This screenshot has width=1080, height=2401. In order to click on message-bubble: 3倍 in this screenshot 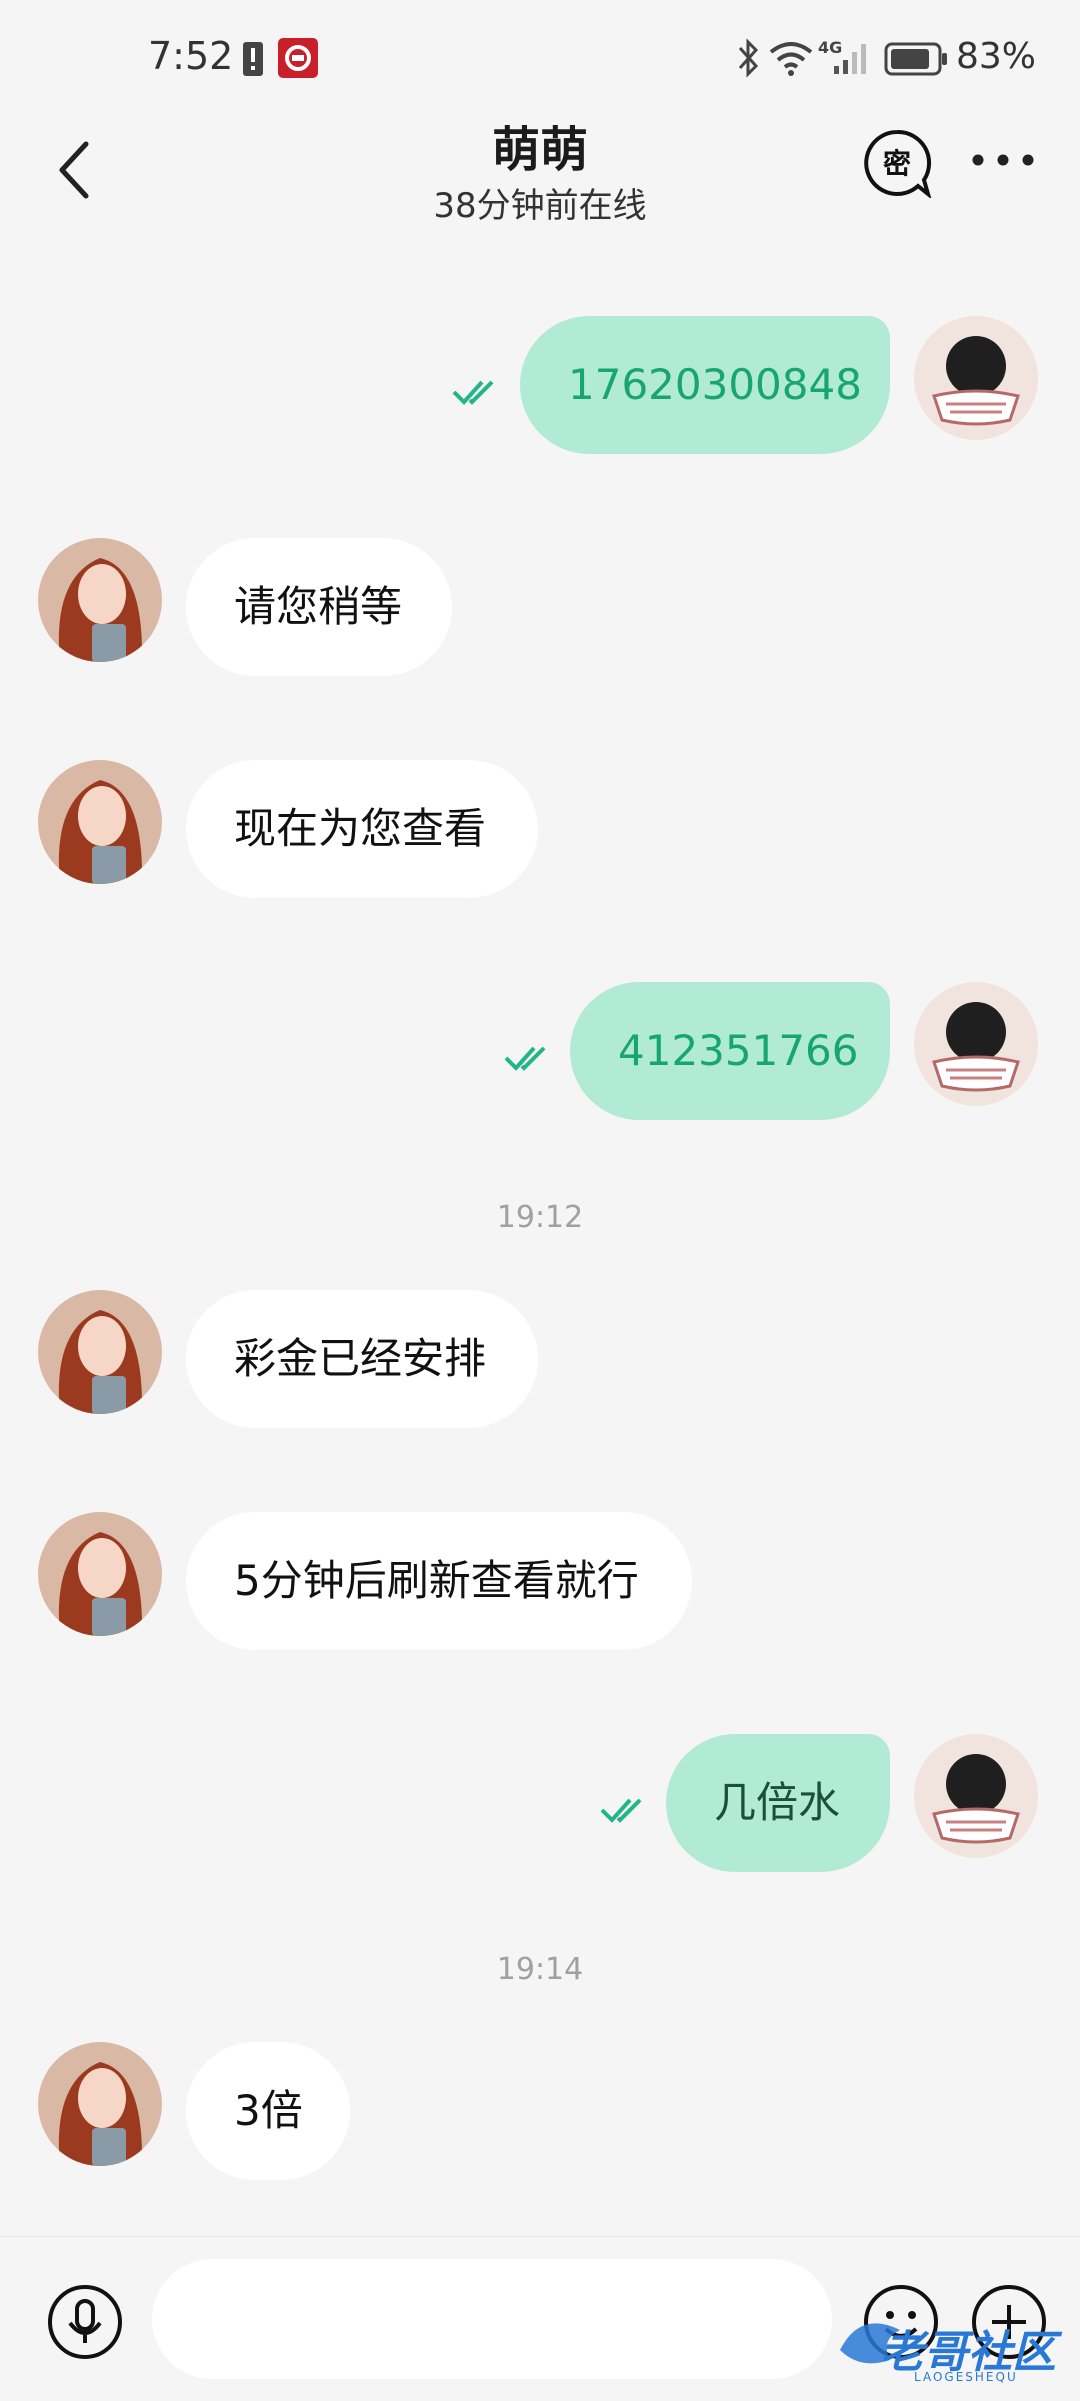, I will do `click(268, 2111)`.